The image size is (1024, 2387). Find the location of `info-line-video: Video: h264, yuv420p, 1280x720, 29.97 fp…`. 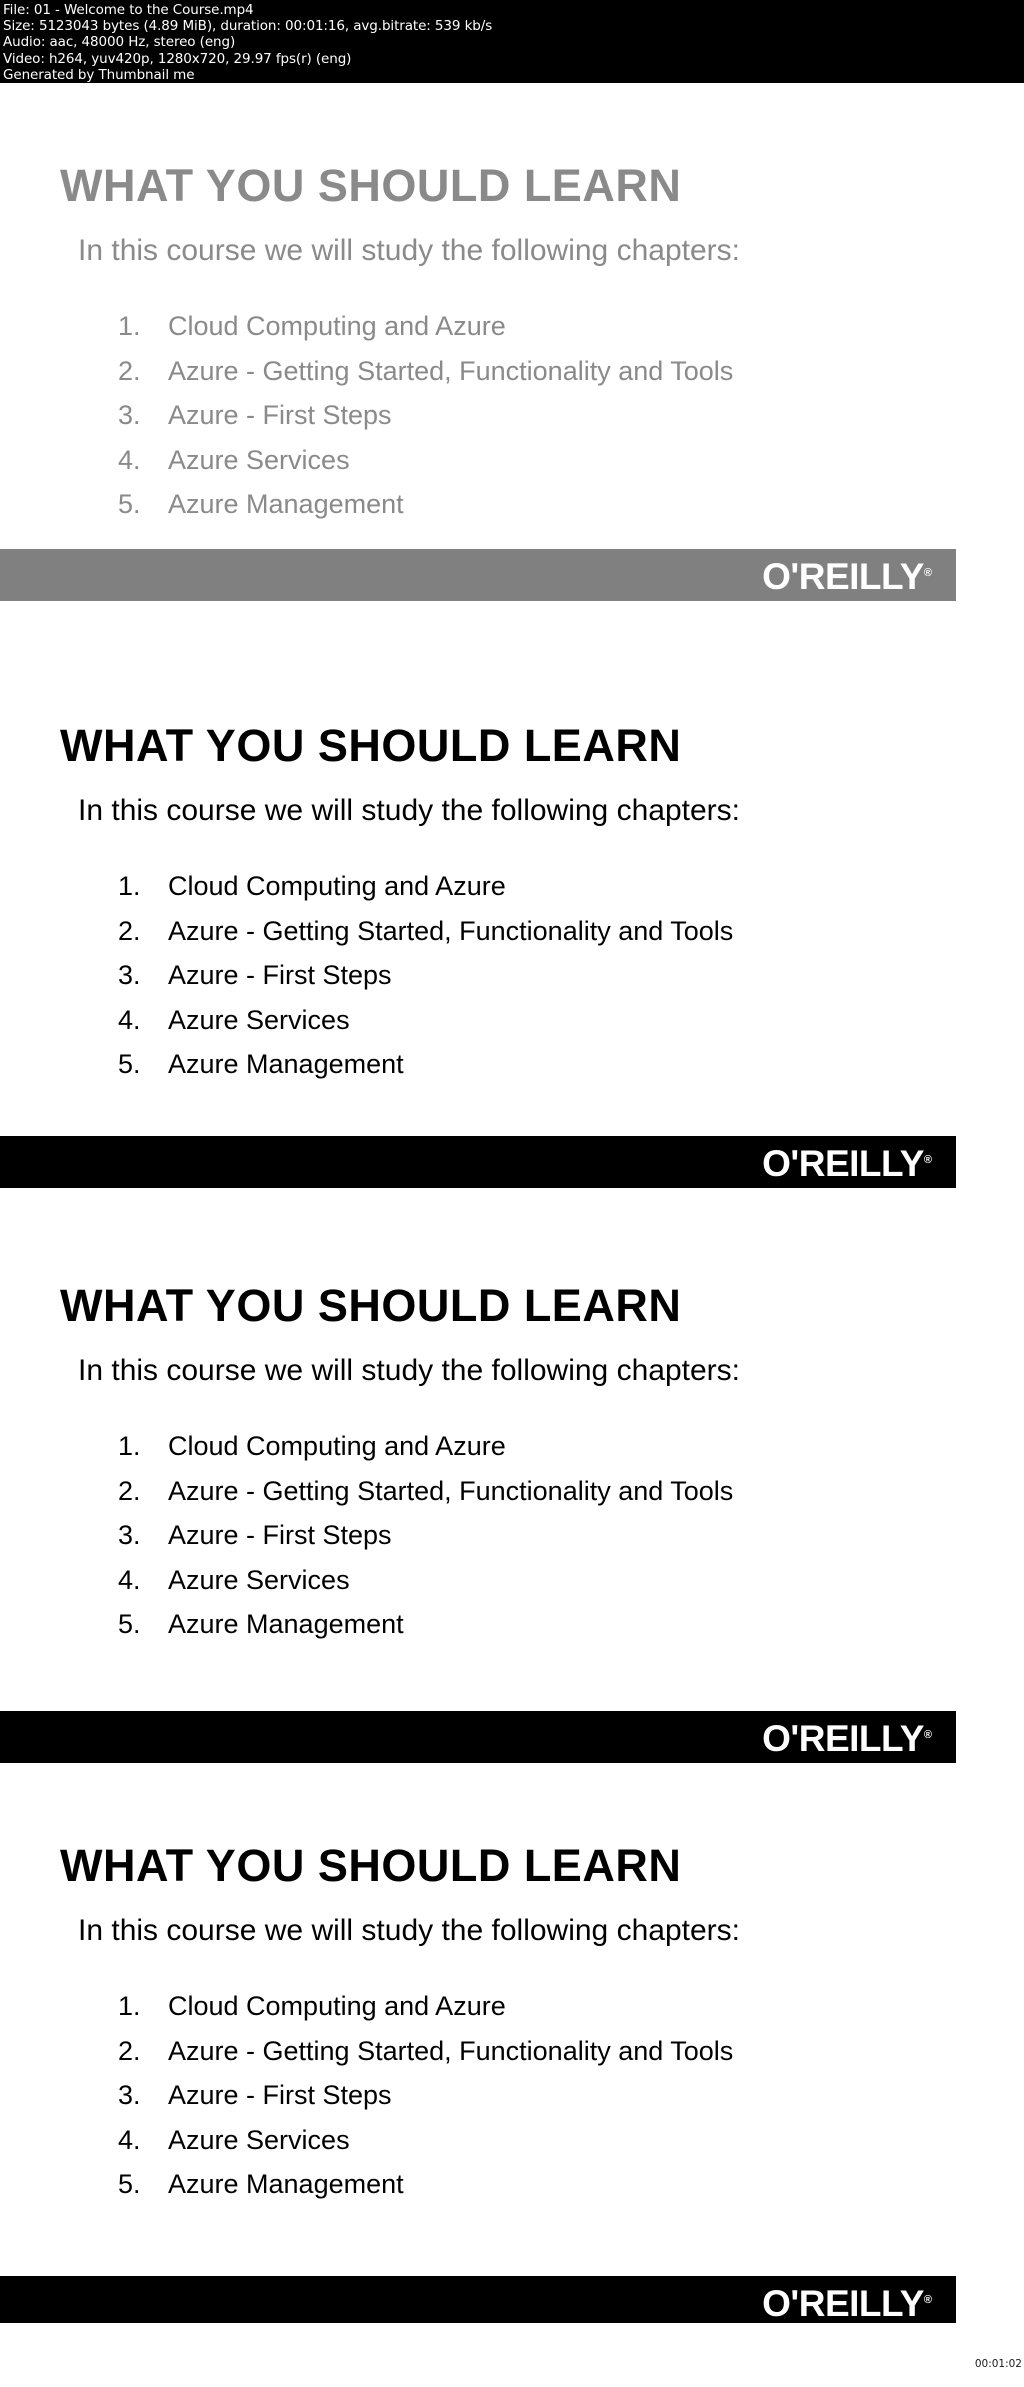

info-line-video: Video: h264, yuv420p, 1280x720, 29.97 fp… is located at coordinates (177, 58).